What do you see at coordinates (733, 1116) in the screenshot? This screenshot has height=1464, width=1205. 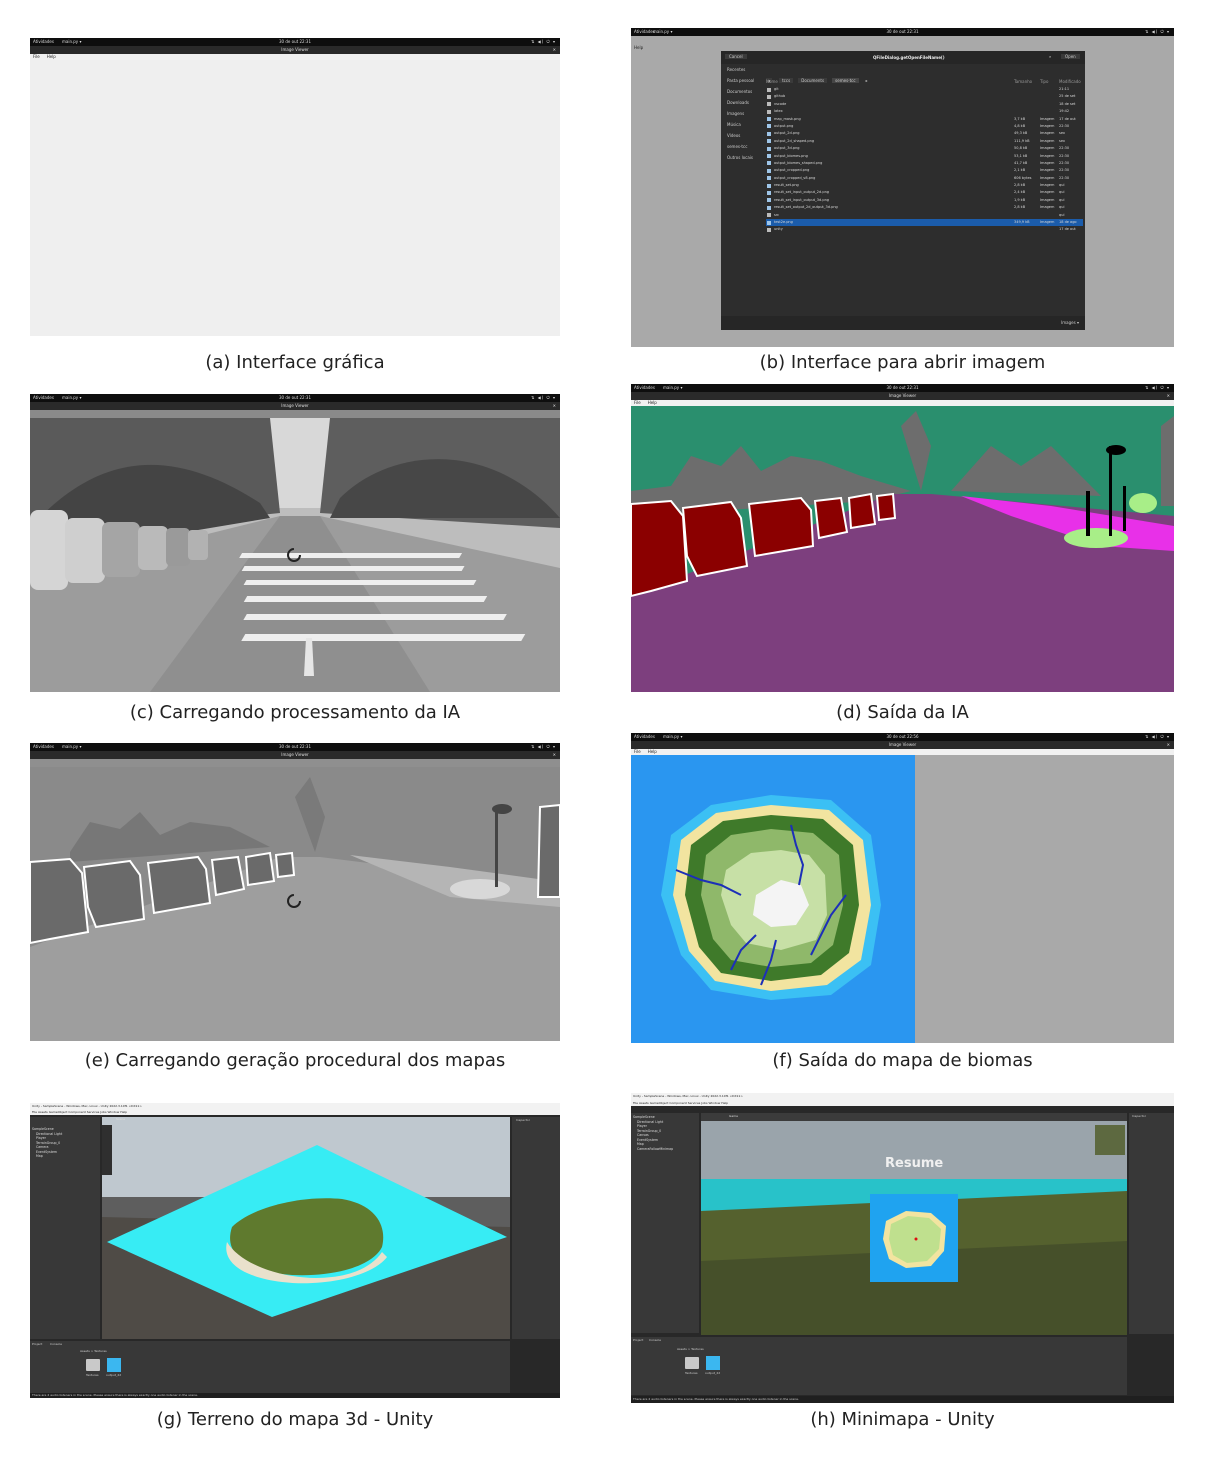 I see `tab-game: Game` at bounding box center [733, 1116].